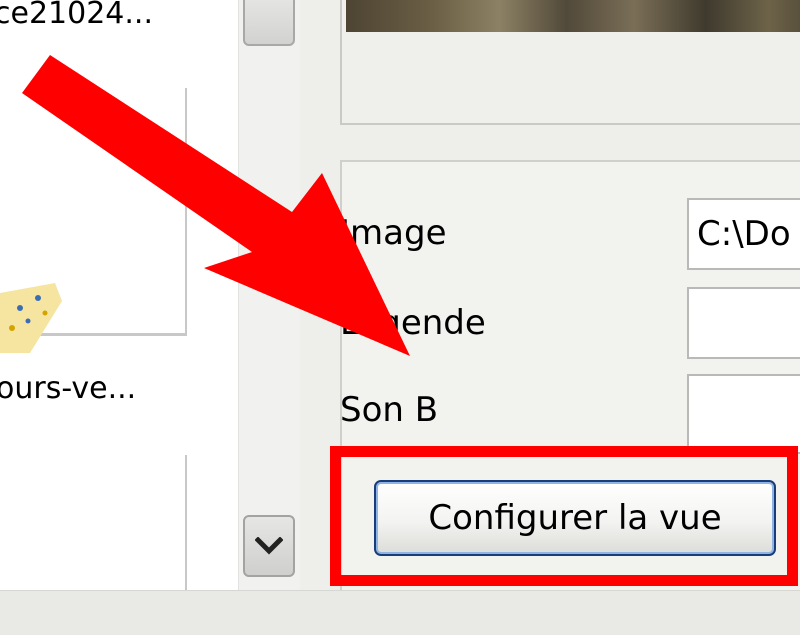 This screenshot has height=635, width=800. I want to click on highlight-annotation, so click(564, 516).